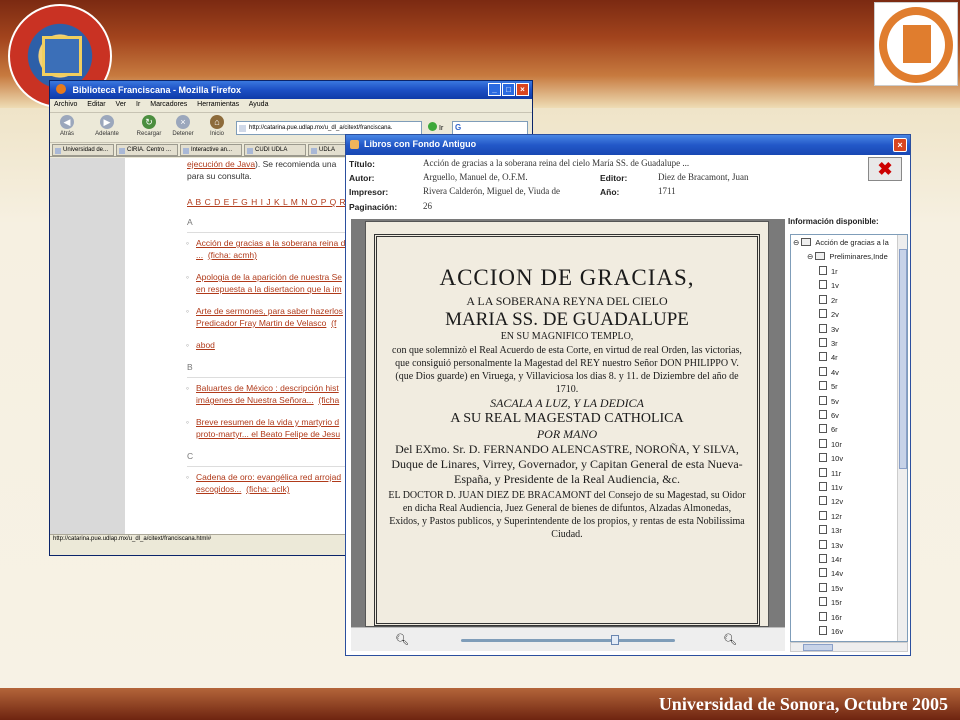  Describe the element at coordinates (328, 400) in the screenshot. I see `ficha-link: (ficha` at that location.